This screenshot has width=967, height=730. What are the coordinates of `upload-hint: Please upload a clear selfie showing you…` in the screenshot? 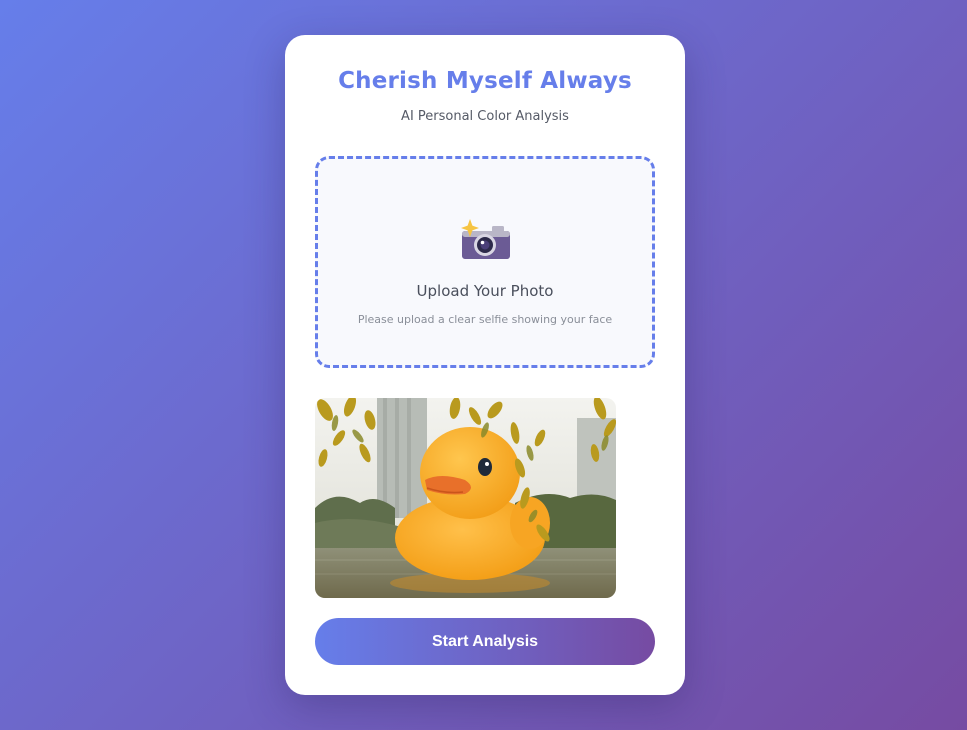 It's located at (485, 319).